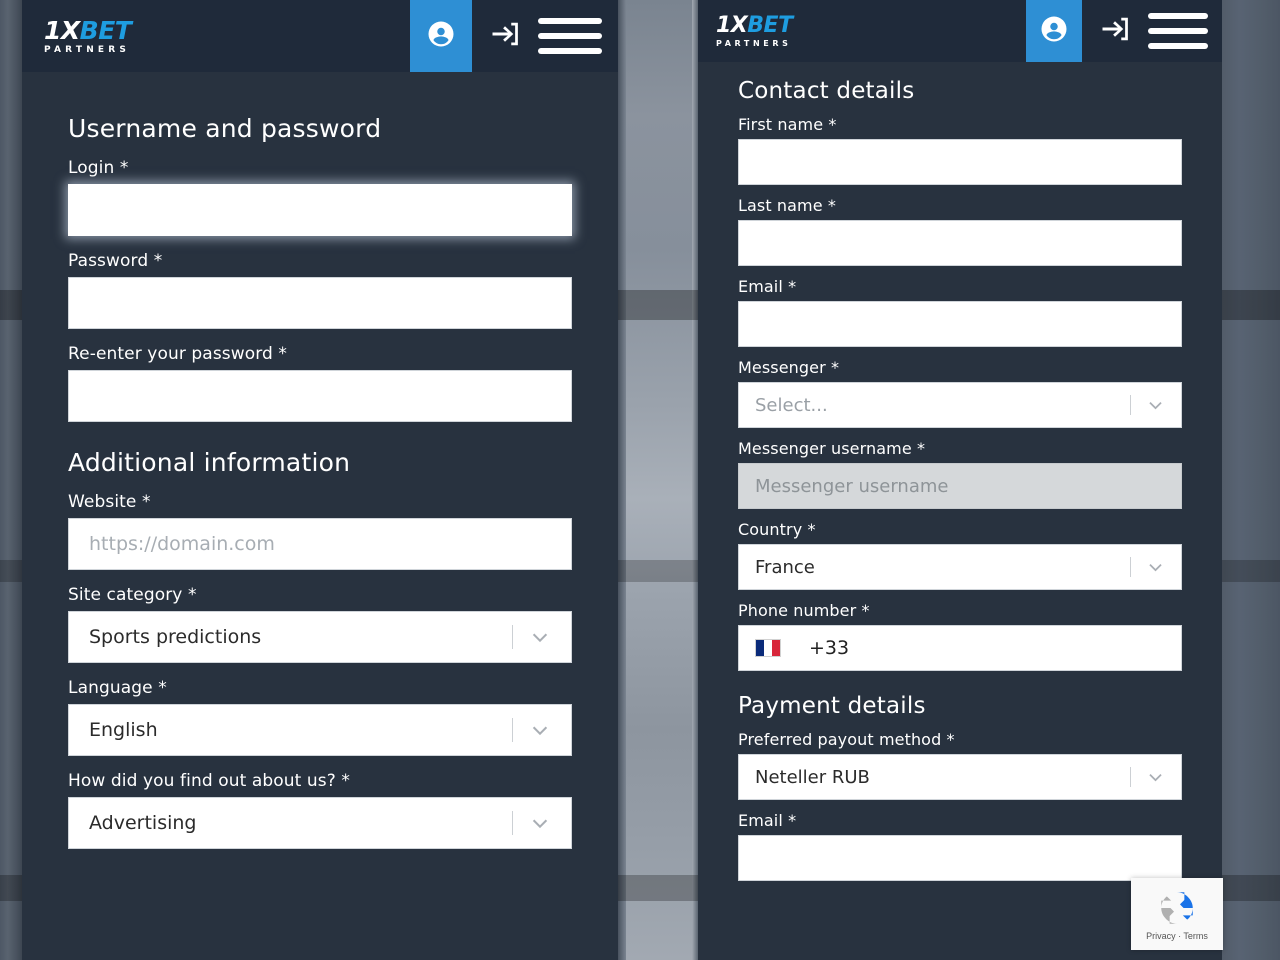 This screenshot has width=1280, height=960. Describe the element at coordinates (960, 243) in the screenshot. I see `last-name-input` at that location.